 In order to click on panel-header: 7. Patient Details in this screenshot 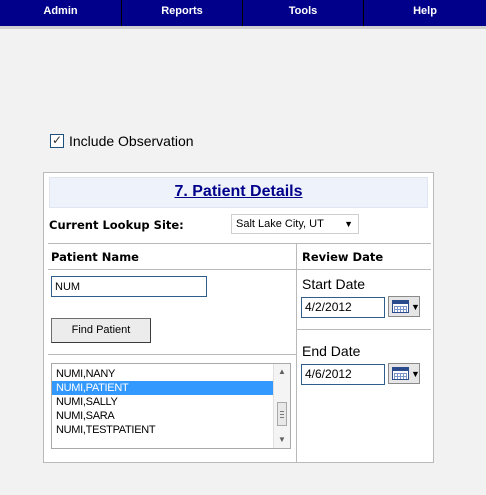, I will do `click(238, 192)`.